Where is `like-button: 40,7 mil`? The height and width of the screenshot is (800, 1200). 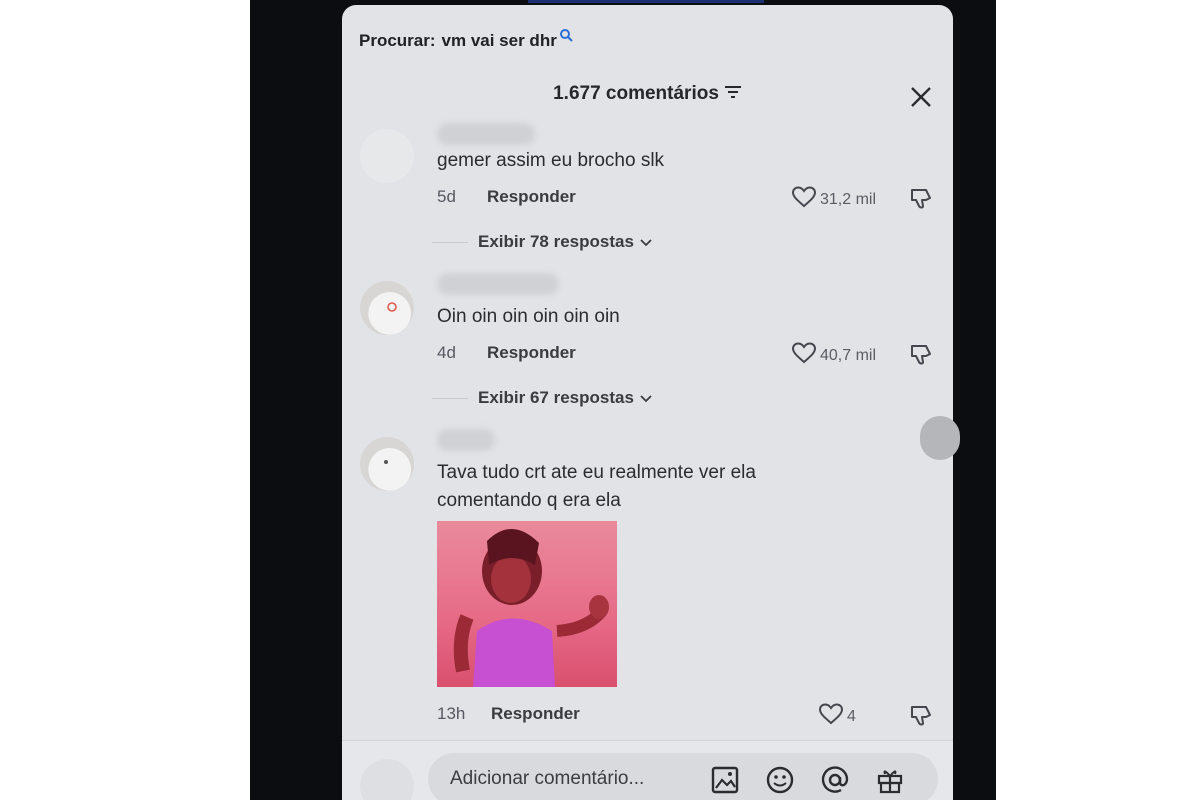
like-button: 40,7 mil is located at coordinates (834, 355).